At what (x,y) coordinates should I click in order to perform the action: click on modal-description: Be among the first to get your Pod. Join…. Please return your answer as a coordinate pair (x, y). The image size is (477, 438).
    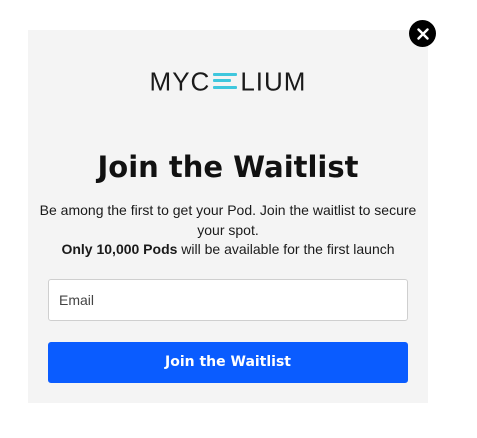
    Looking at the image, I should click on (228, 230).